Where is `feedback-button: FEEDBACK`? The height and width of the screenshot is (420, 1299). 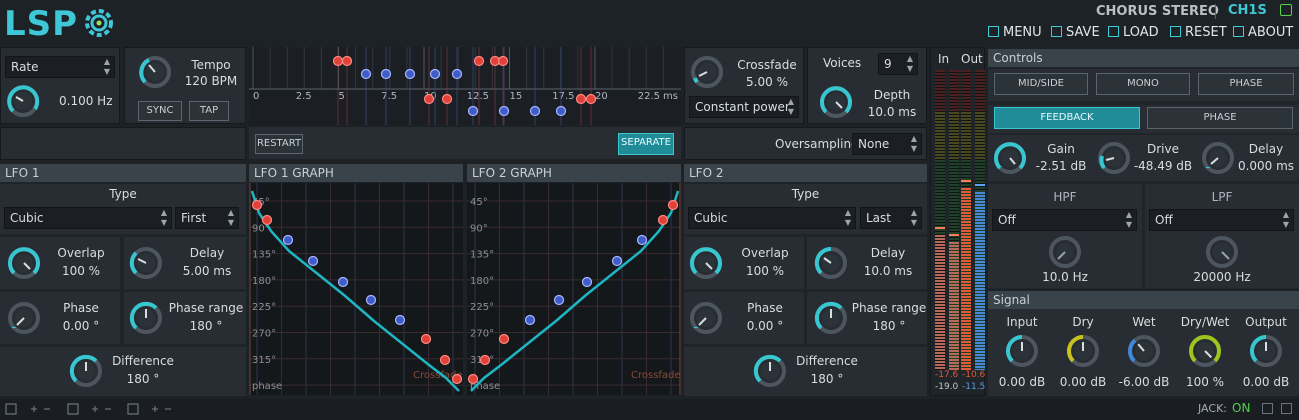 feedback-button: FEEDBACK is located at coordinates (1067, 118).